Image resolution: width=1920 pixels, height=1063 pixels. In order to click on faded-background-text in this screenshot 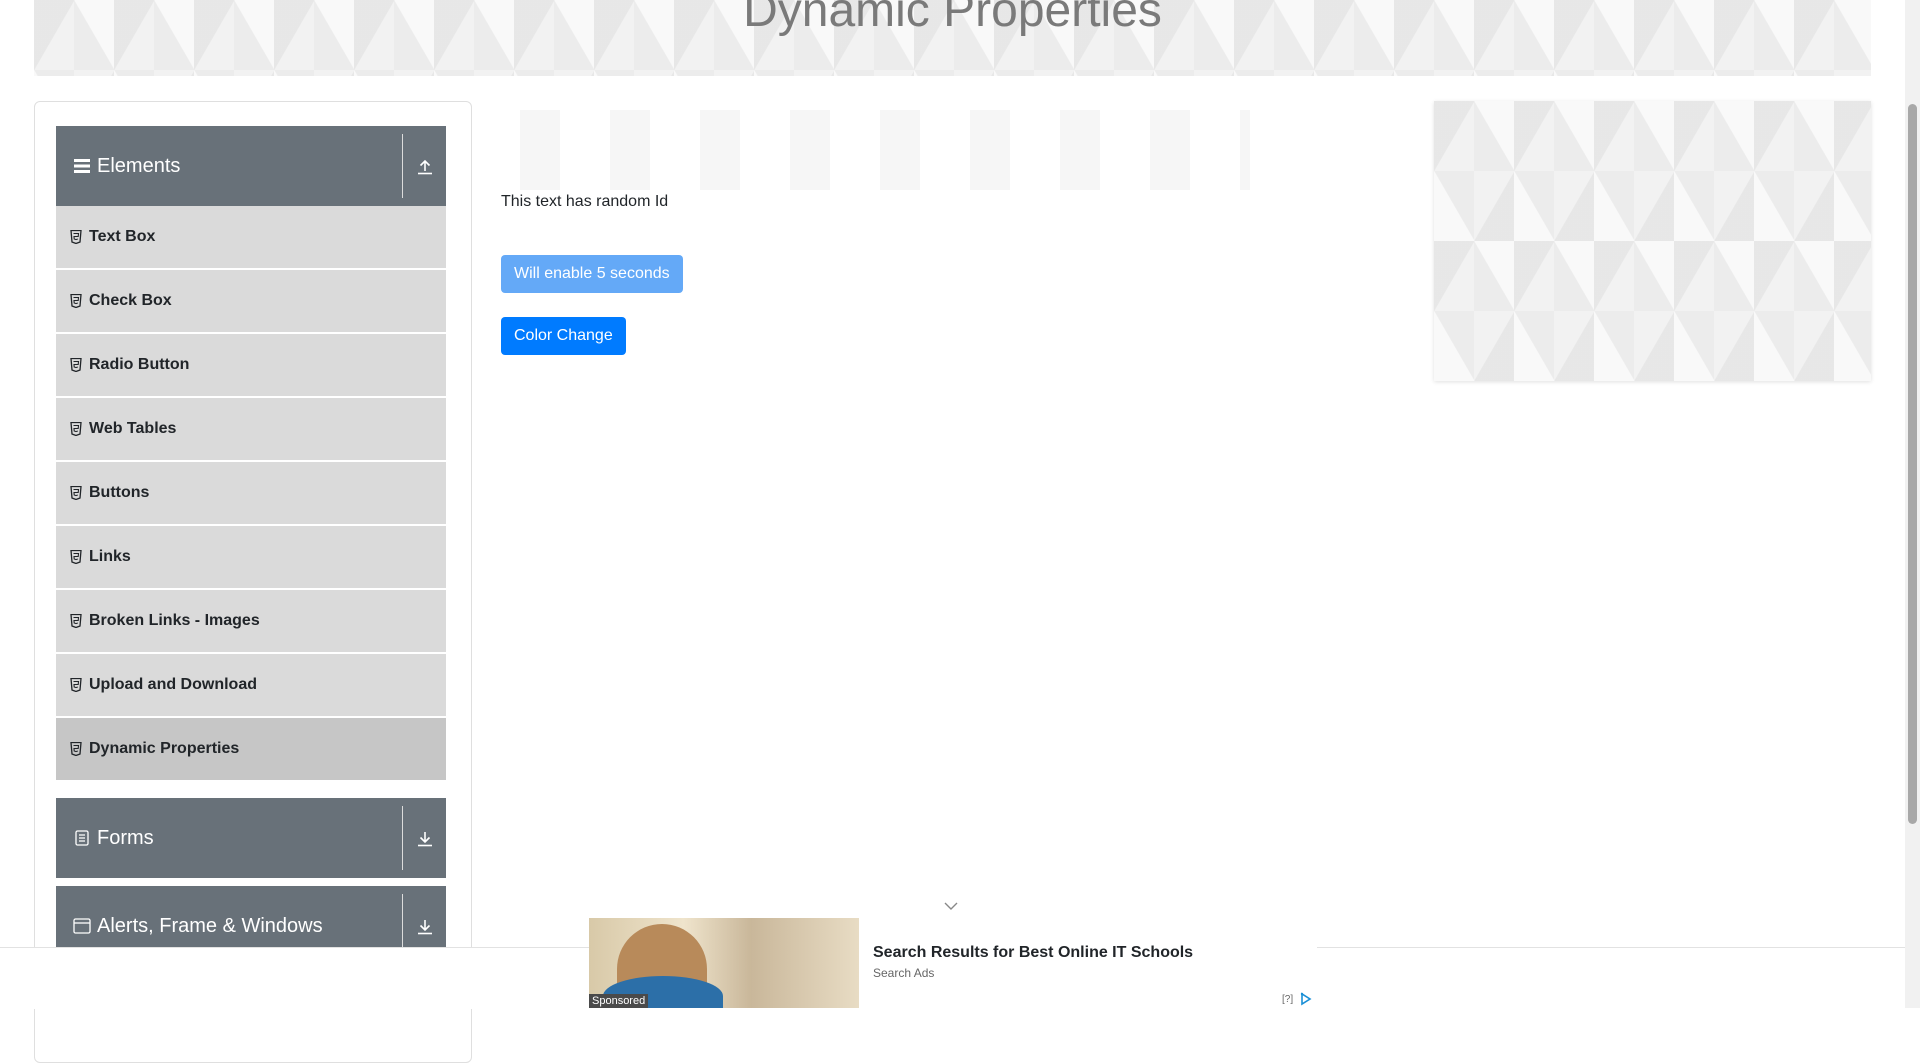, I will do `click(885, 150)`.